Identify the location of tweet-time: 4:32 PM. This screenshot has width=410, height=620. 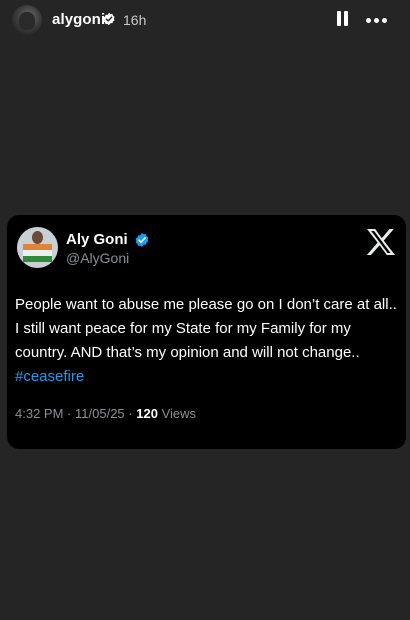
(39, 413).